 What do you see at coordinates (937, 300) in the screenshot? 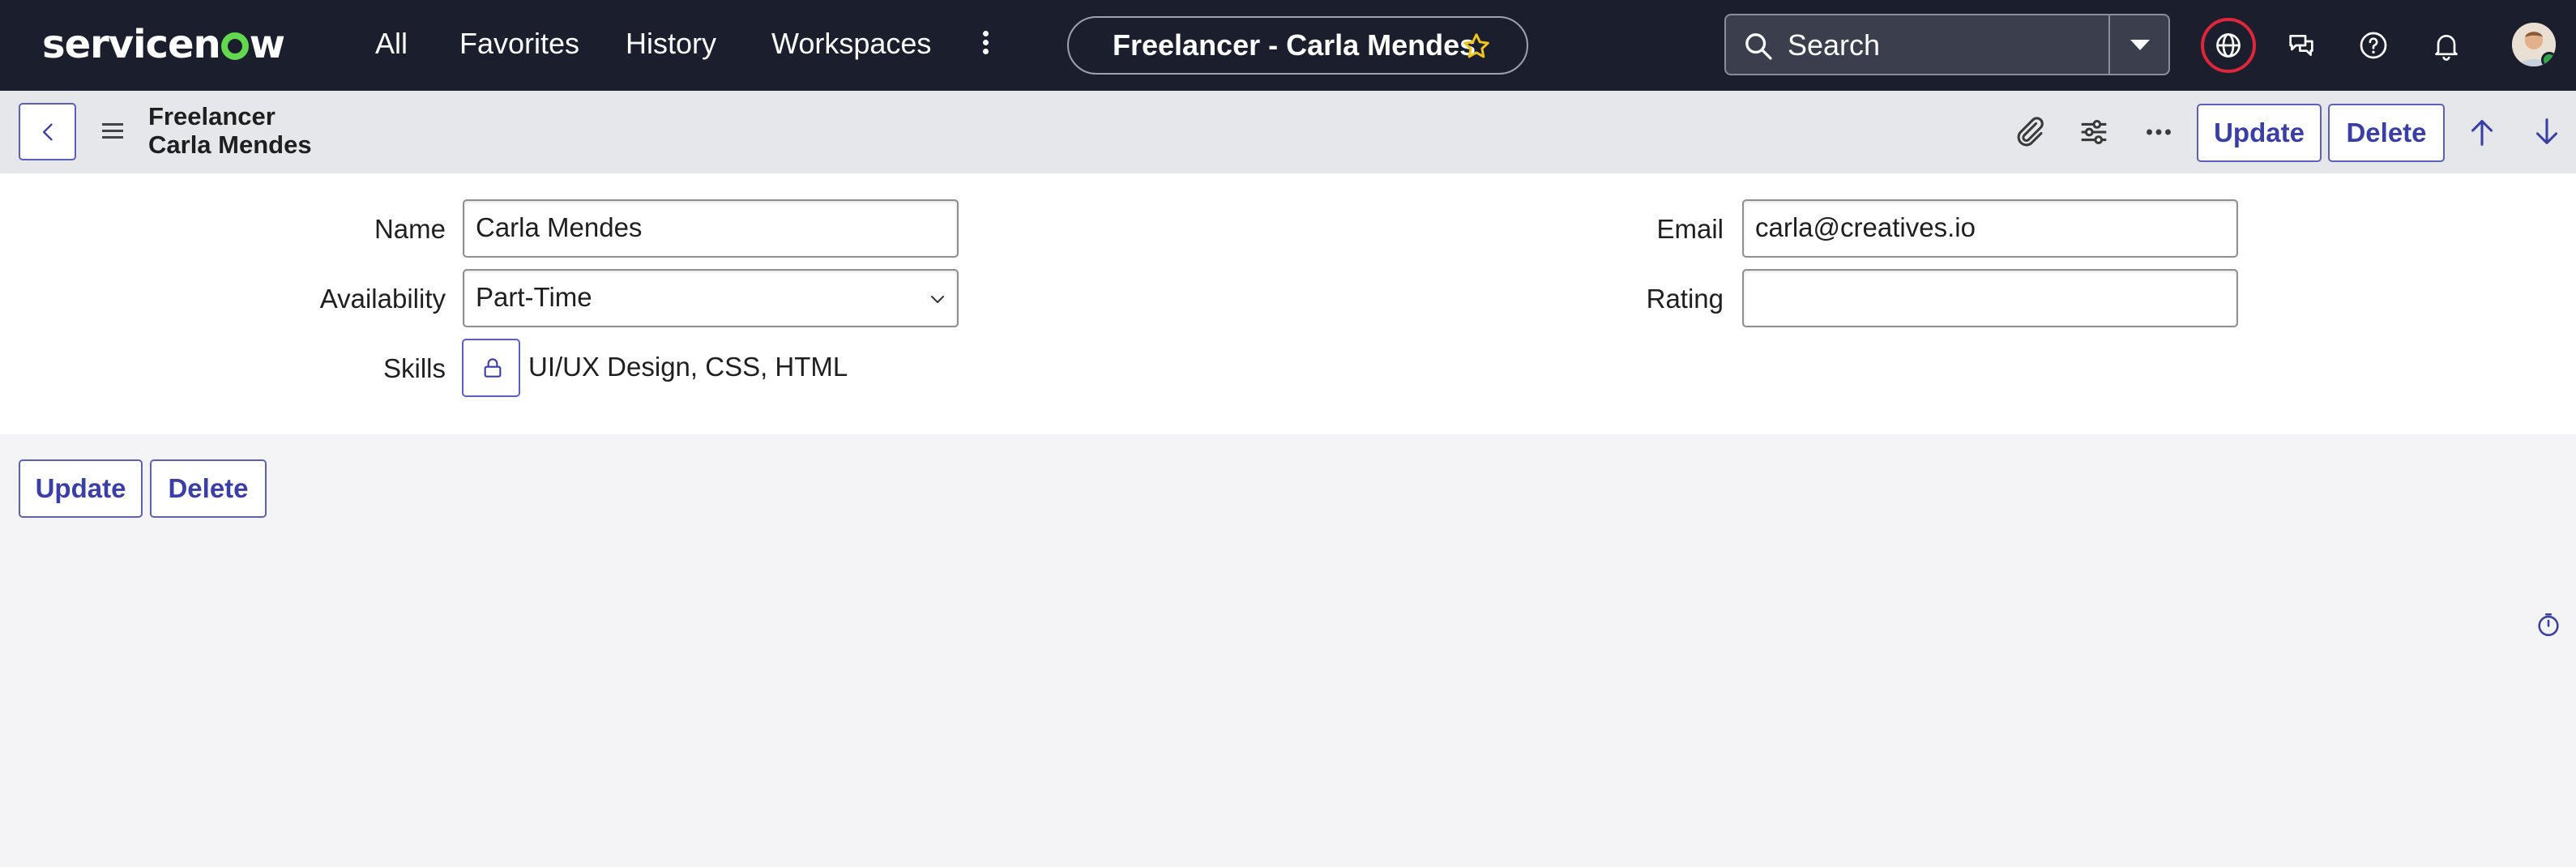
I see `chevron-down-icon` at bounding box center [937, 300].